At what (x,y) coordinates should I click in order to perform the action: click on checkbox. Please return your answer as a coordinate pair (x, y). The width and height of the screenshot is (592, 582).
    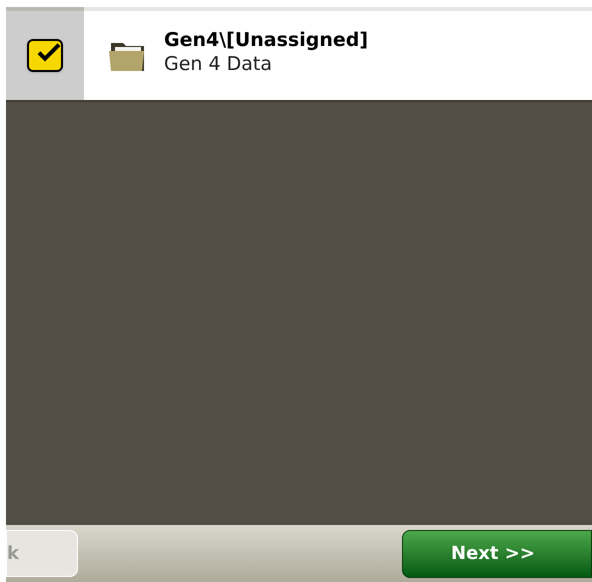
    Looking at the image, I should click on (45, 55).